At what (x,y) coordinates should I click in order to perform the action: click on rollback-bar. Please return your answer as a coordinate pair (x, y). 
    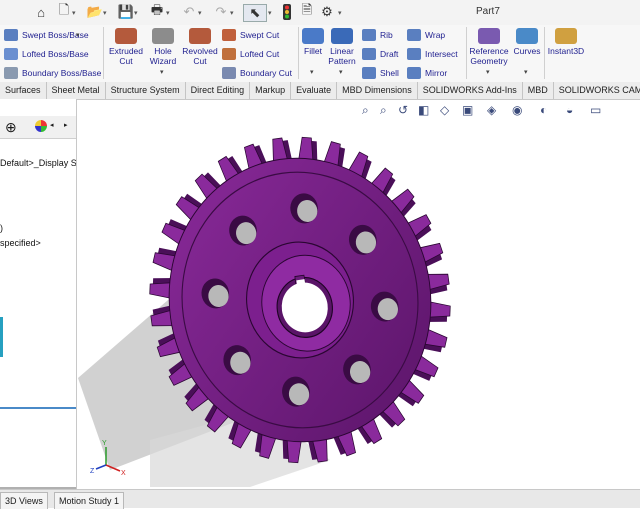
    Looking at the image, I should click on (38, 408).